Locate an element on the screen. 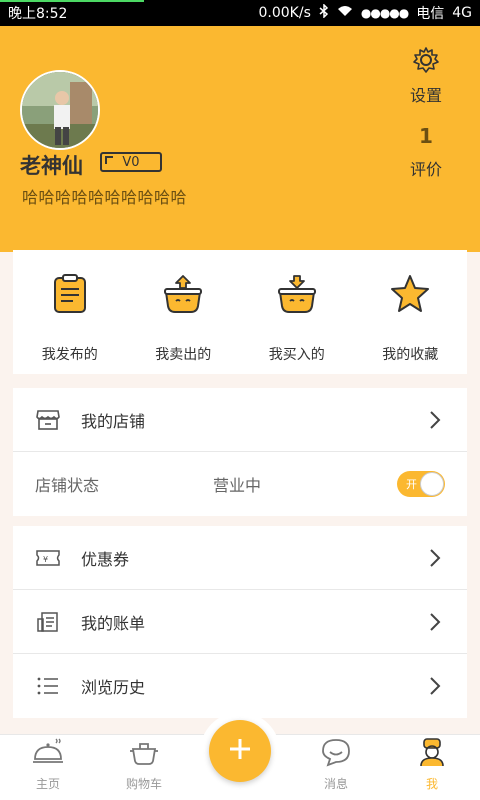 This screenshot has height=800, width=480. settings-label: 设置 is located at coordinates (425, 95).